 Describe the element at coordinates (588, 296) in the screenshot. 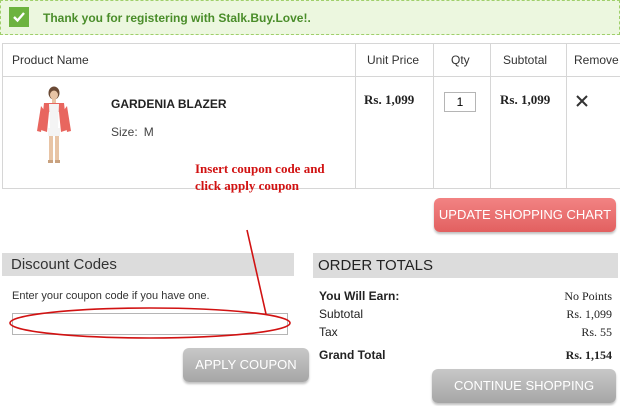

I see `earn-value: No Points` at that location.